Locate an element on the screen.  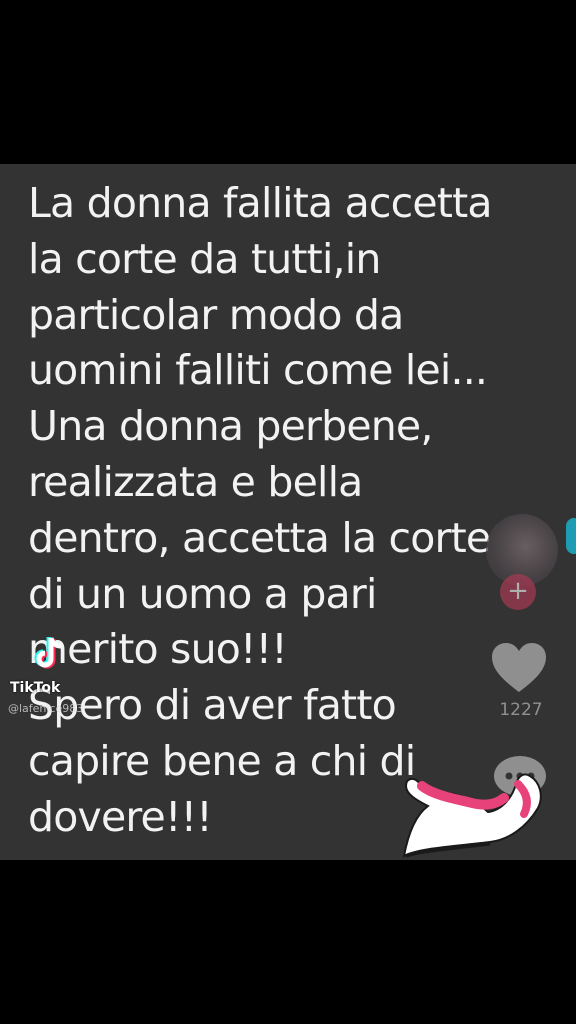
tiktok-watermark: TikTok @lafenice983 is located at coordinates (63, 679).